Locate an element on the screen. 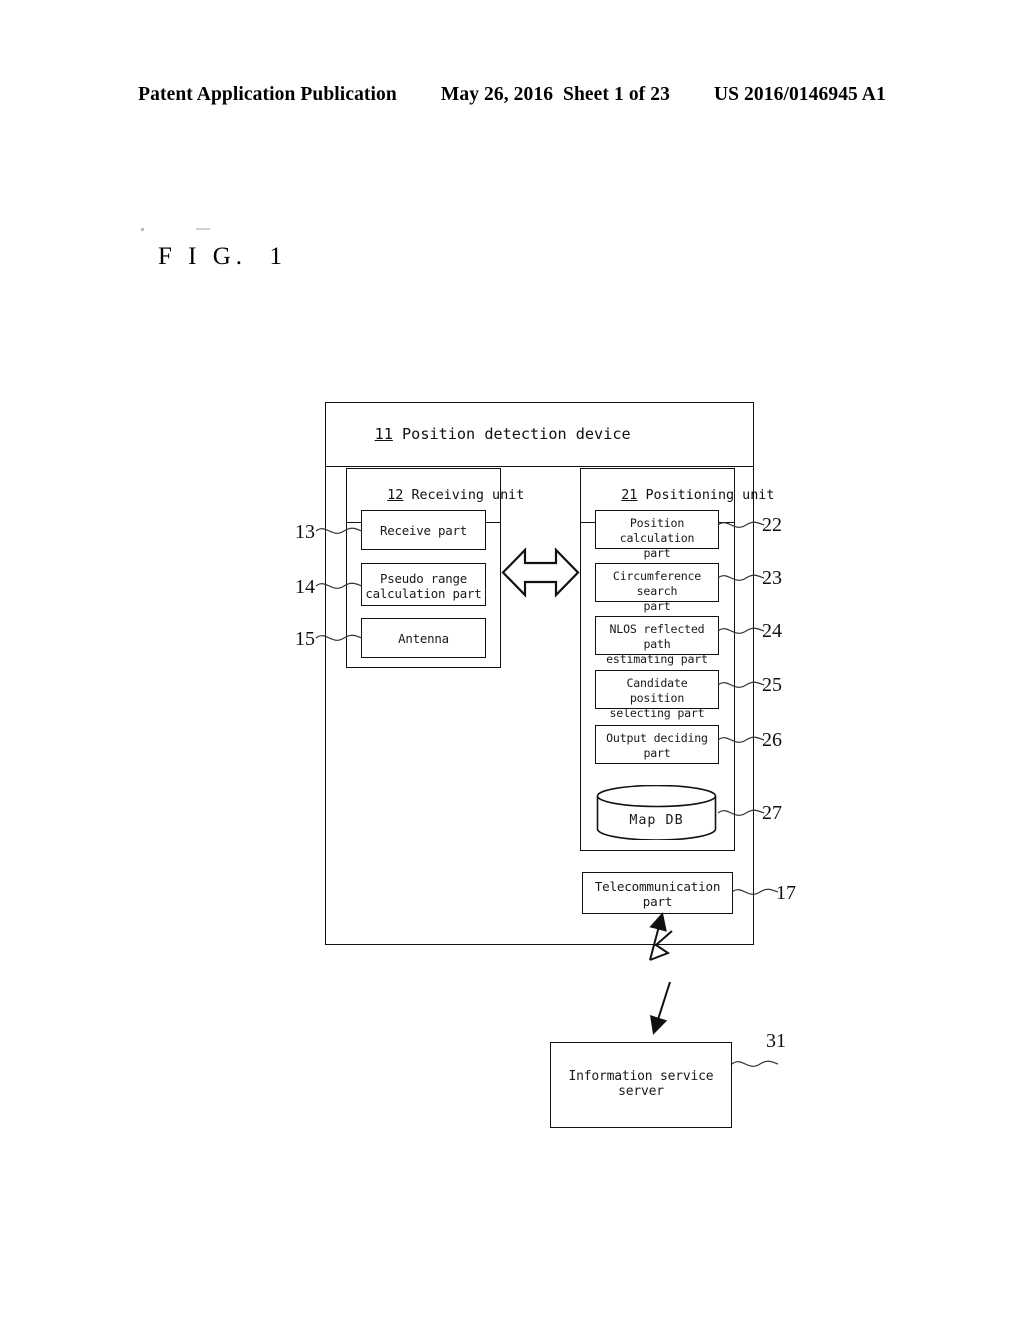 The width and height of the screenshot is (1024, 1320). antenna-label: Antenna is located at coordinates (423, 638).